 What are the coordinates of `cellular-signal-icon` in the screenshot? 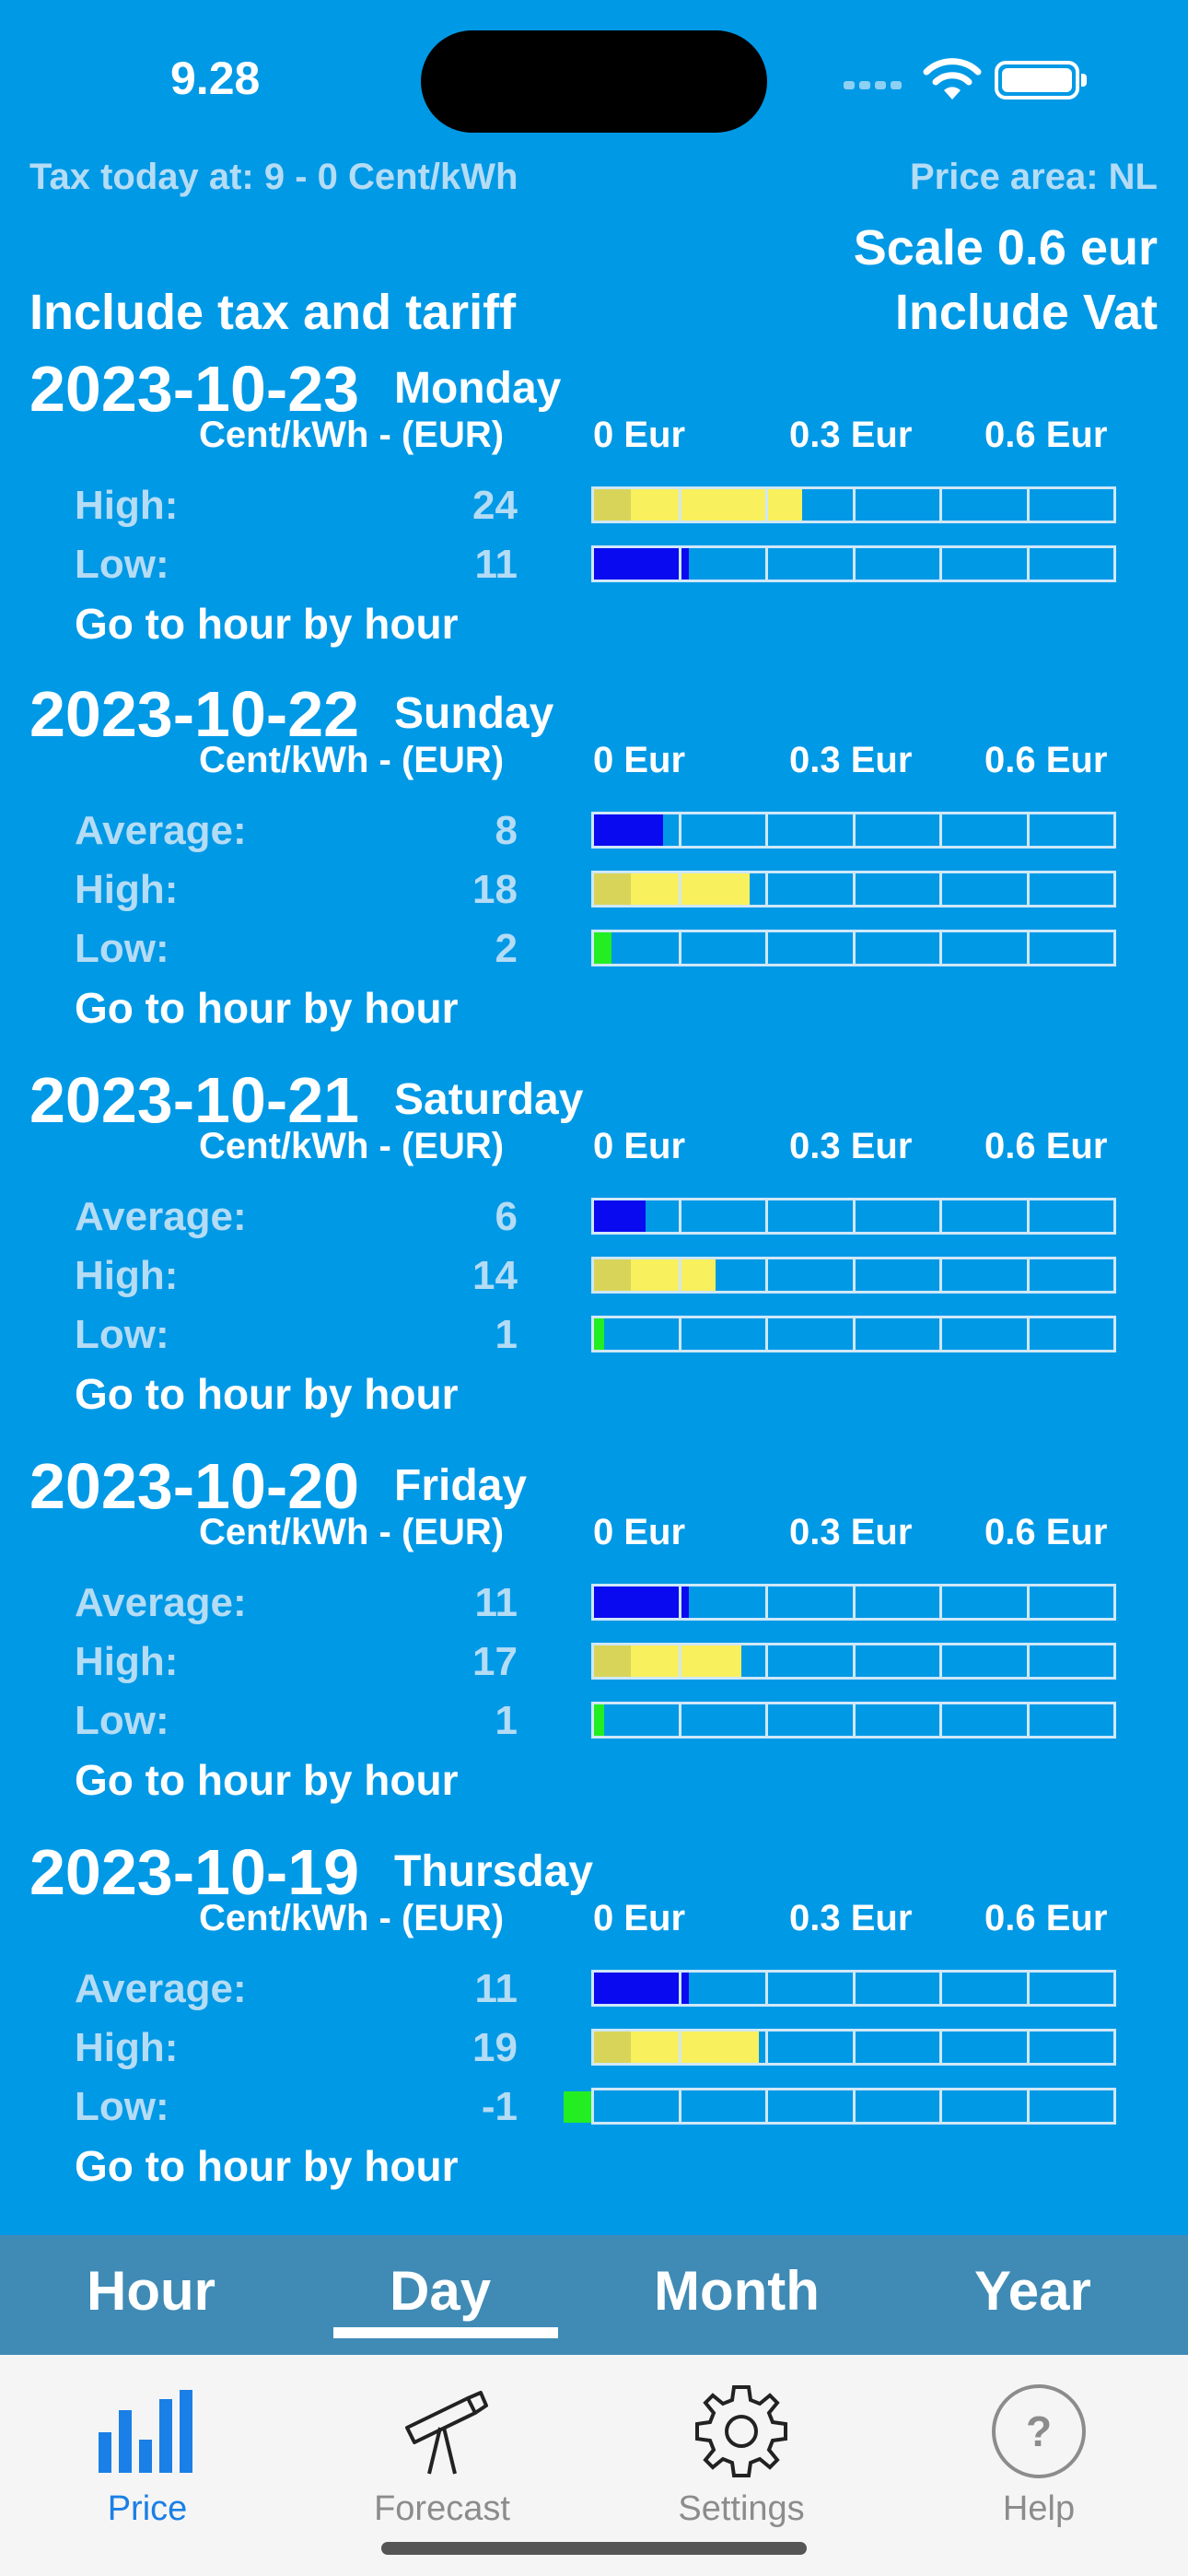 It's located at (875, 85).